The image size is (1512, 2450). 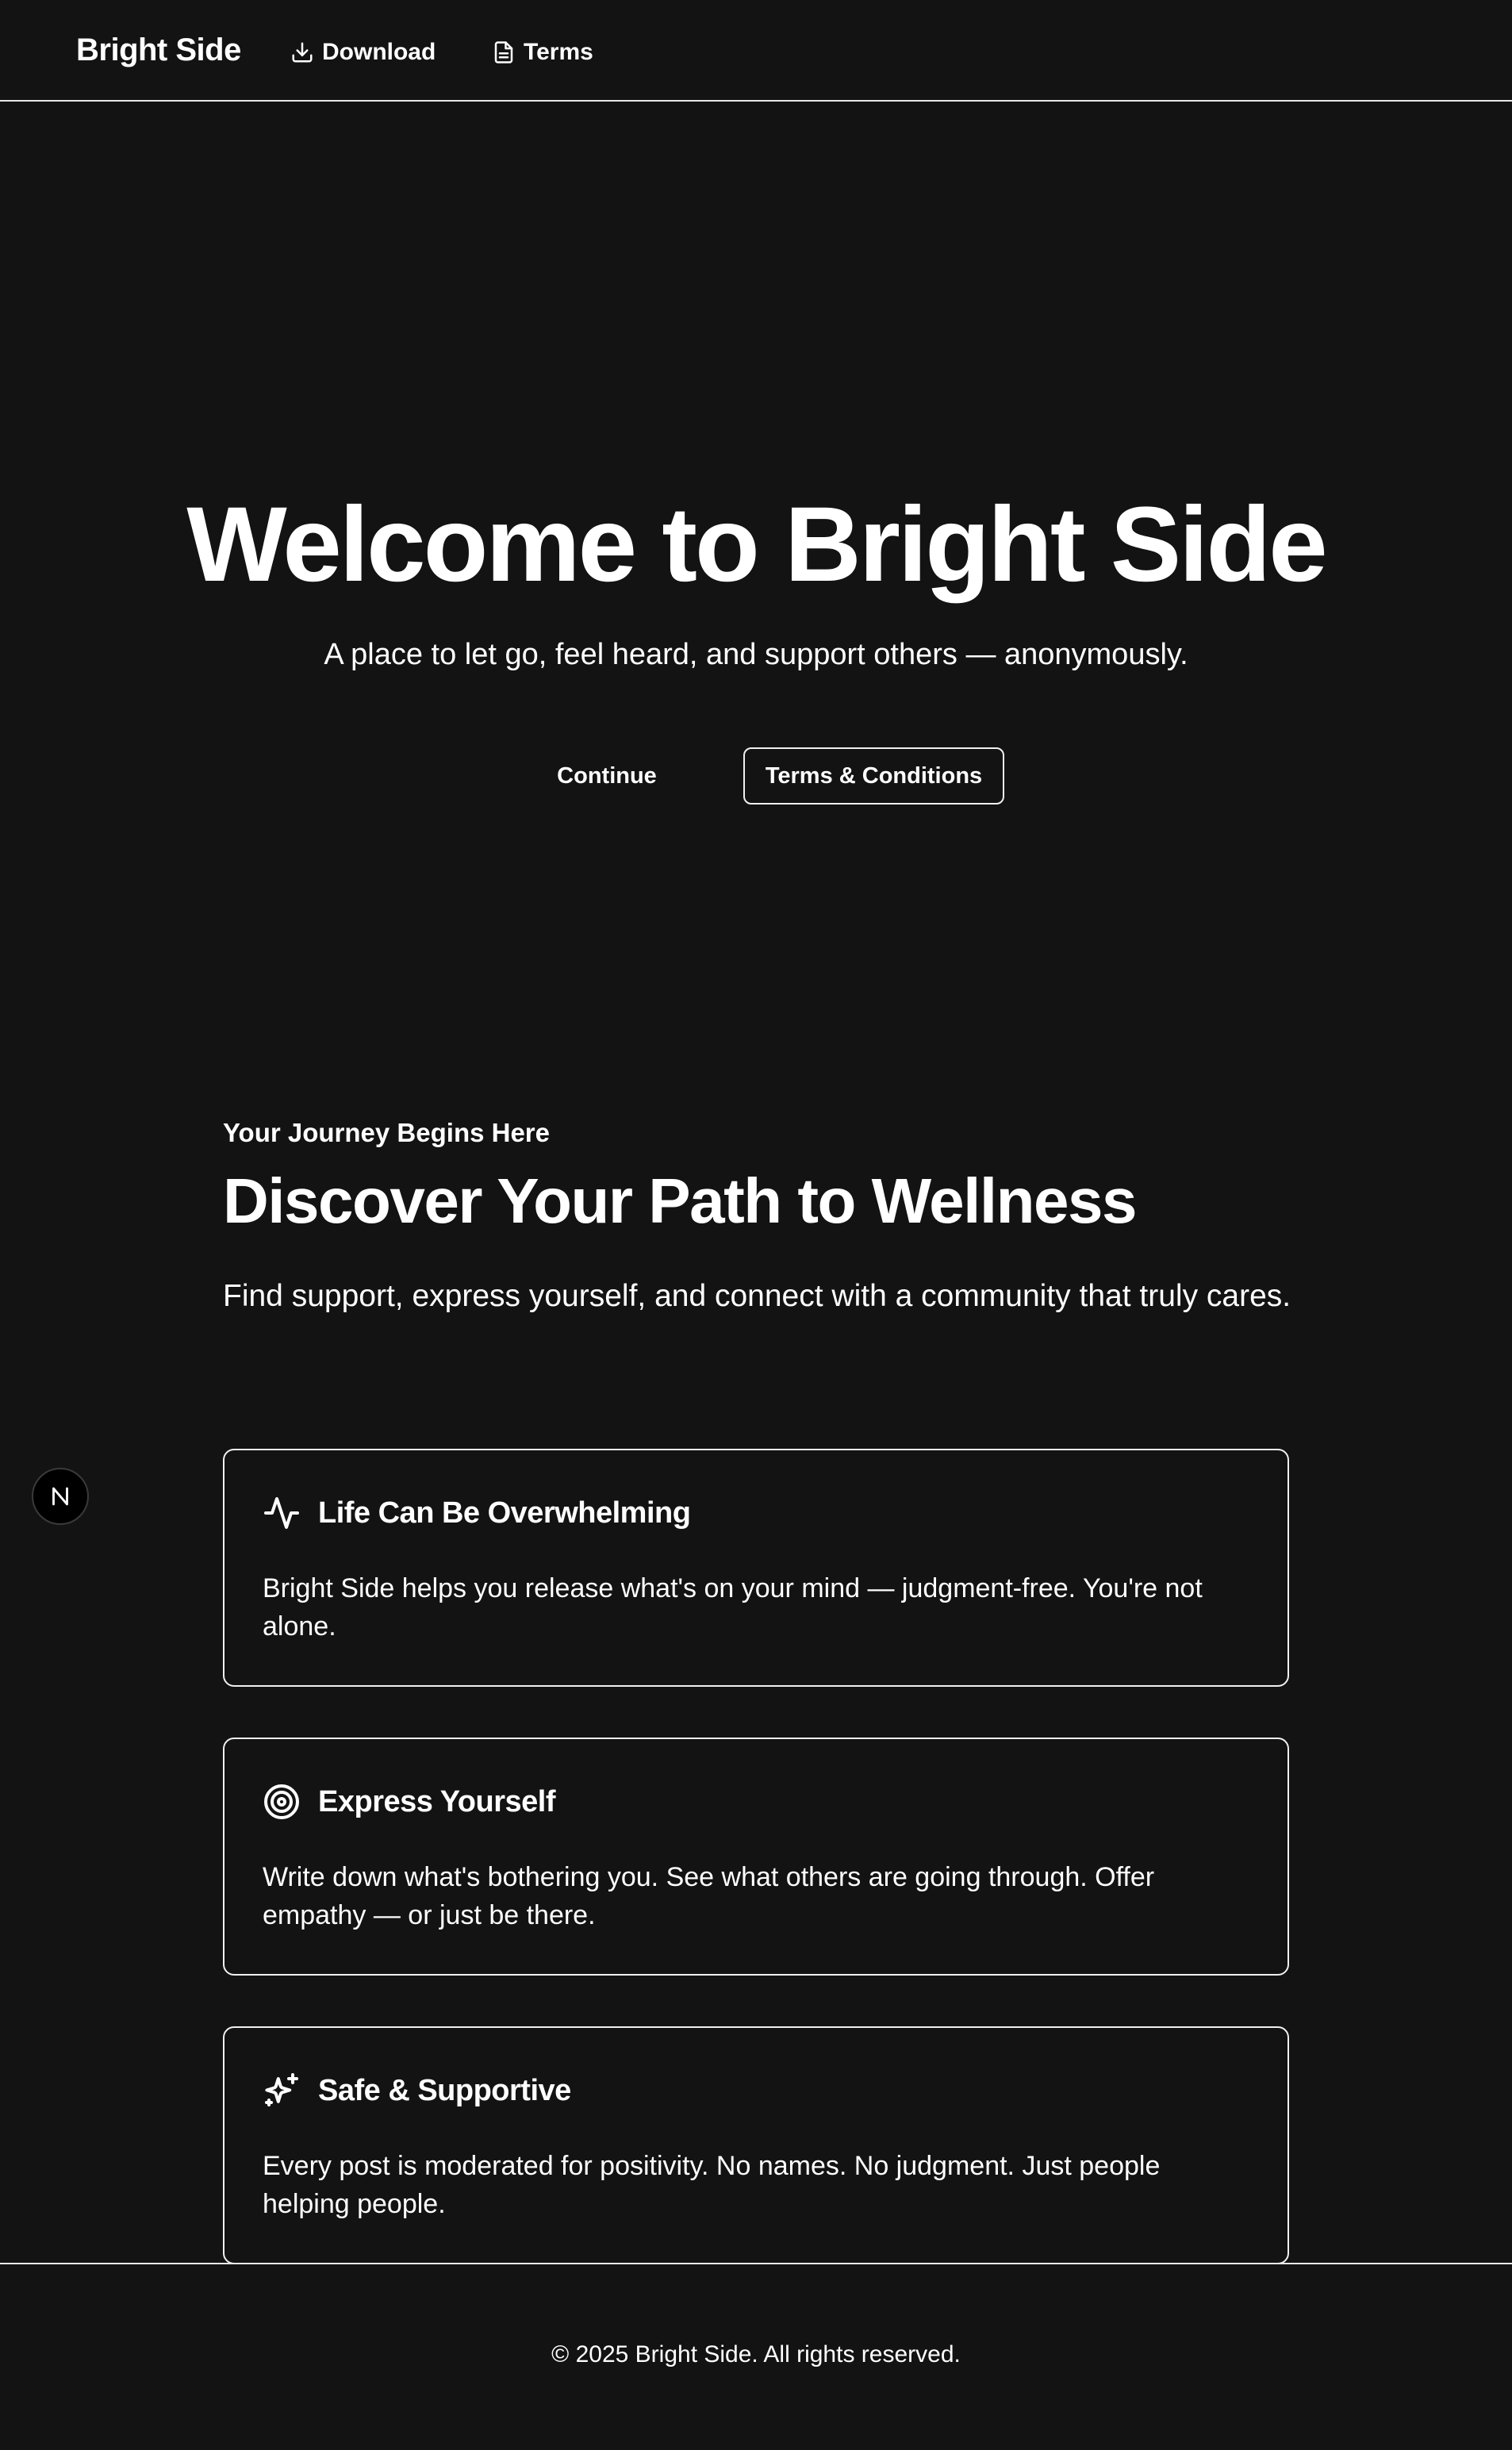 I want to click on card-header: Life Can Be Overwhelming, so click(x=477, y=1513).